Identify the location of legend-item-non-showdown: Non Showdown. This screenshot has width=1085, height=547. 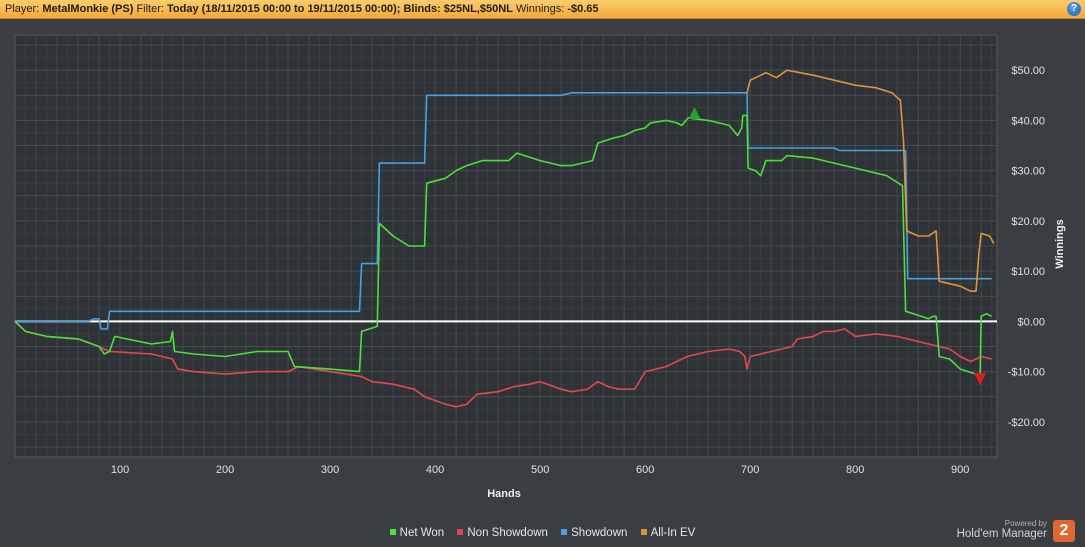
(502, 533).